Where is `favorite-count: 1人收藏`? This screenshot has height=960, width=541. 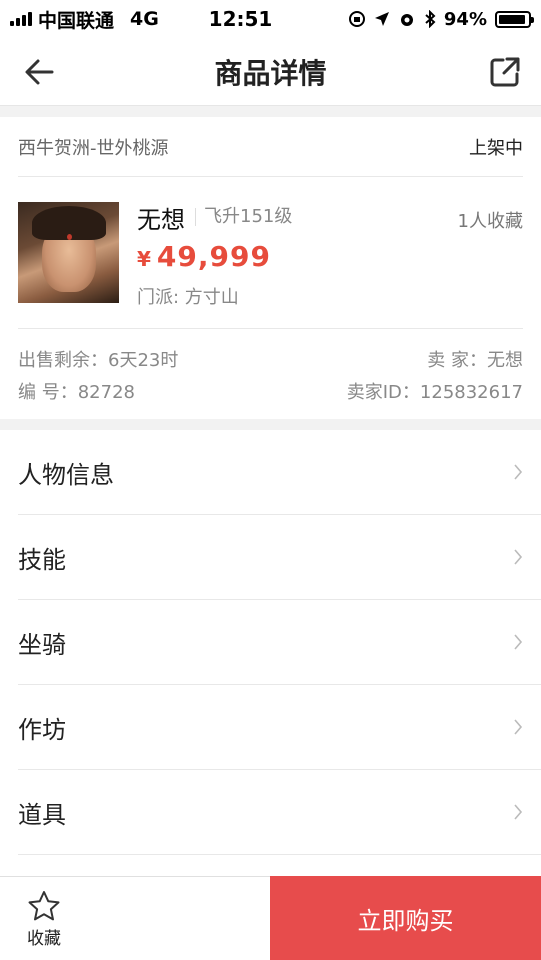
favorite-count: 1人收藏 is located at coordinates (490, 221).